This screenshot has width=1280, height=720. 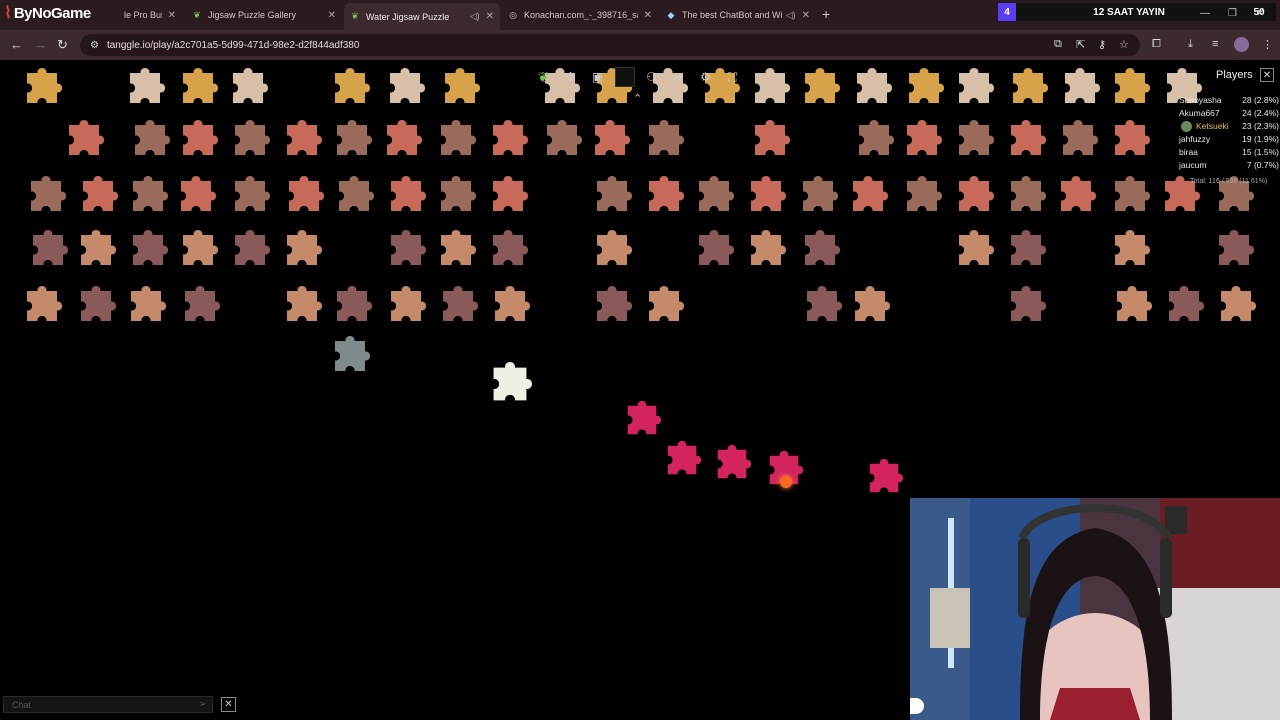 What do you see at coordinates (203, 704) in the screenshot?
I see `send-icon: ➢` at bounding box center [203, 704].